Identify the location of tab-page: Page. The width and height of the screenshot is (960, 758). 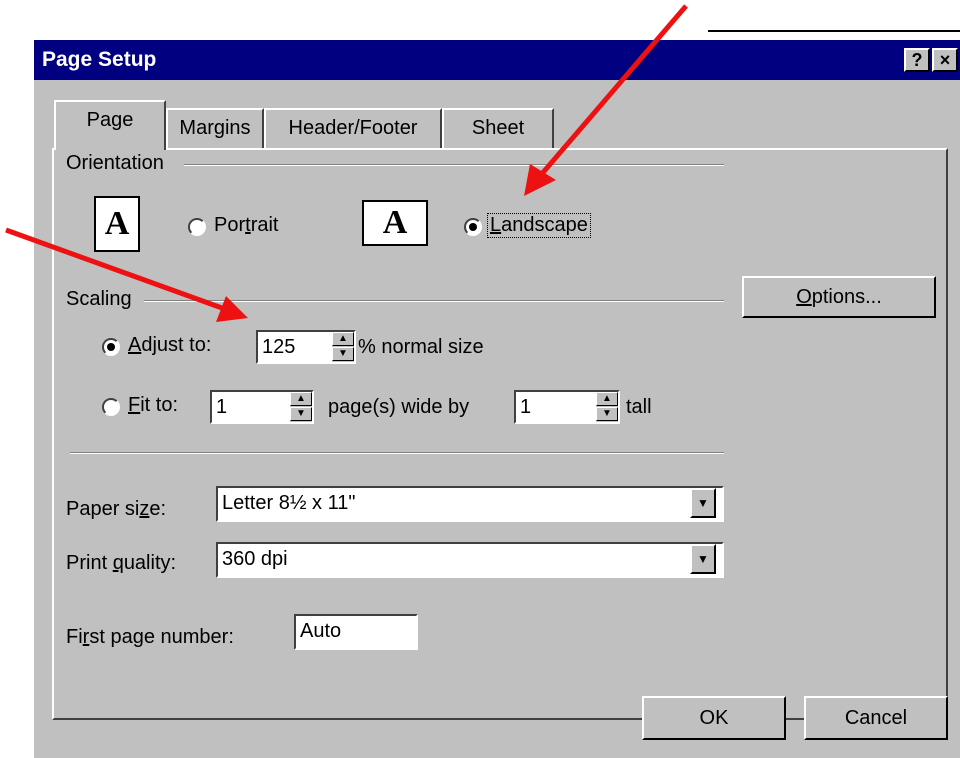
(110, 125).